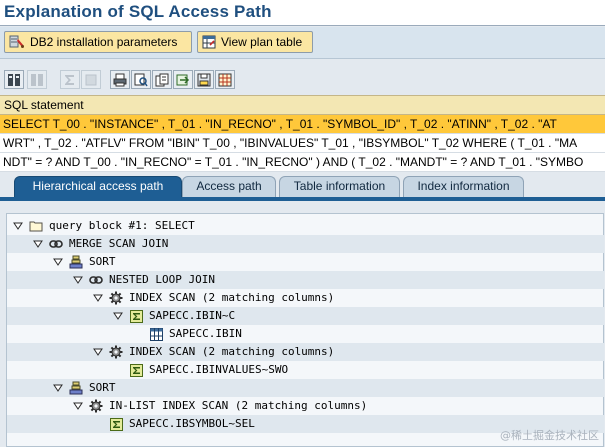 This screenshot has width=605, height=447. I want to click on tab-access-path: Access path, so click(229, 186).